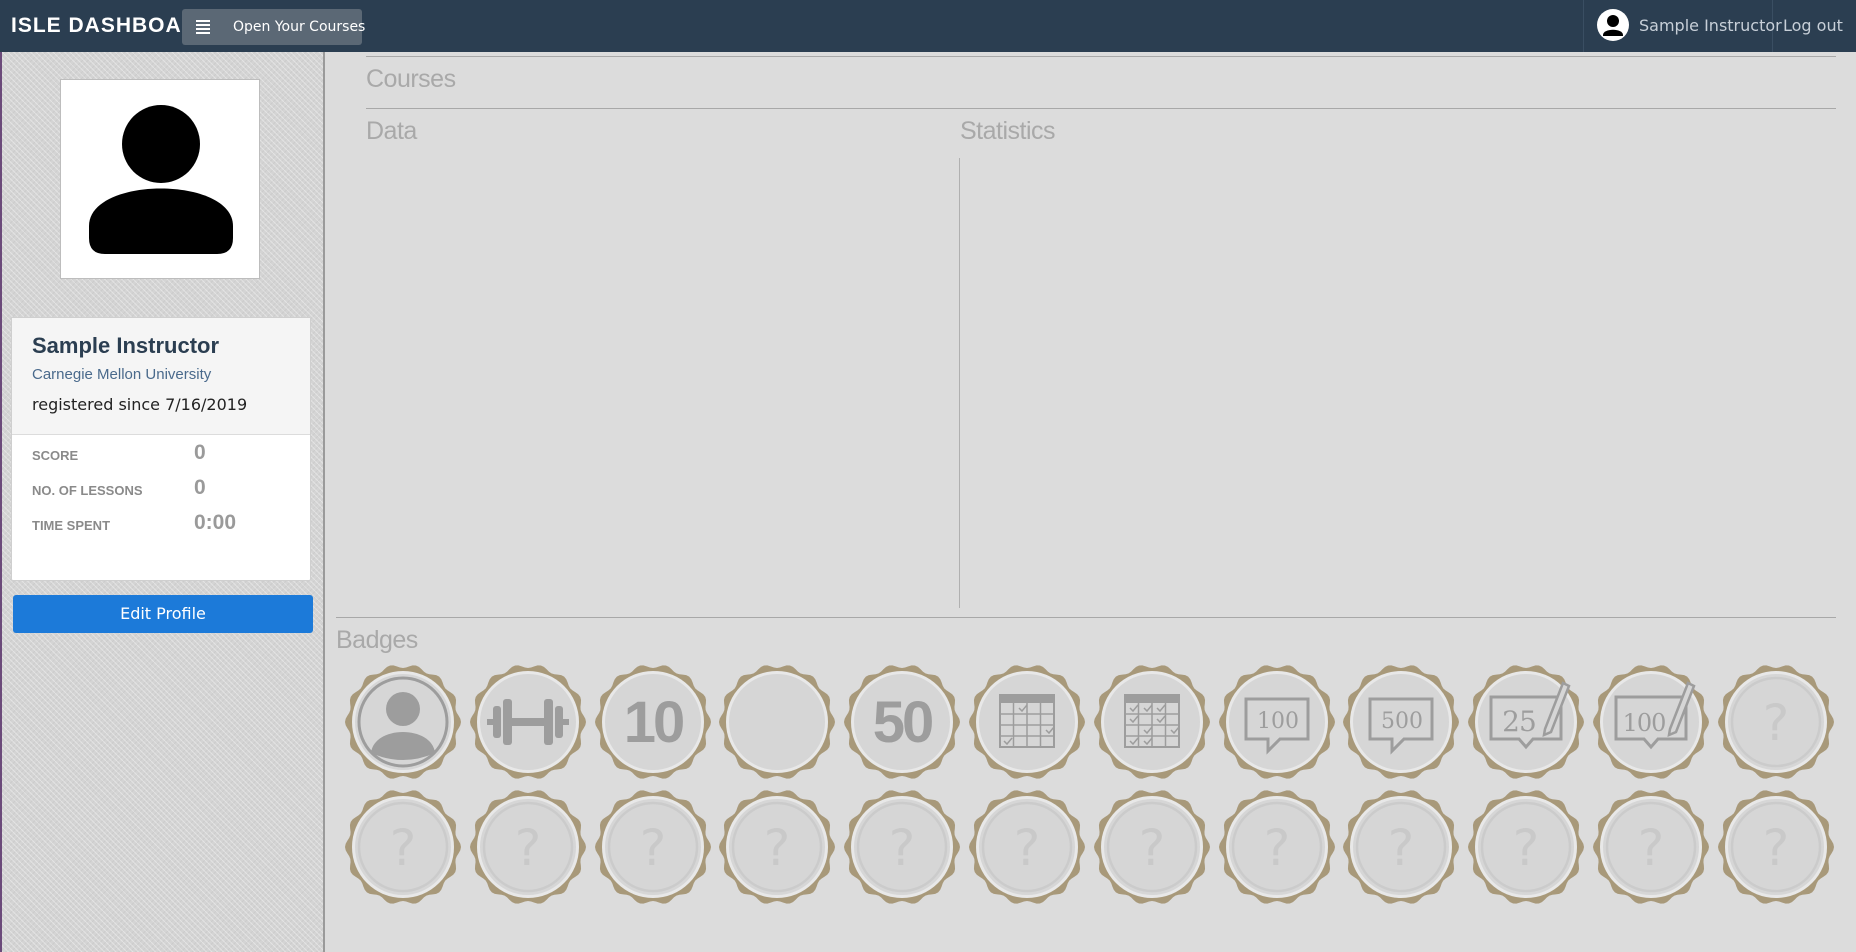  What do you see at coordinates (1086, 617) in the screenshot?
I see `badges-divider` at bounding box center [1086, 617].